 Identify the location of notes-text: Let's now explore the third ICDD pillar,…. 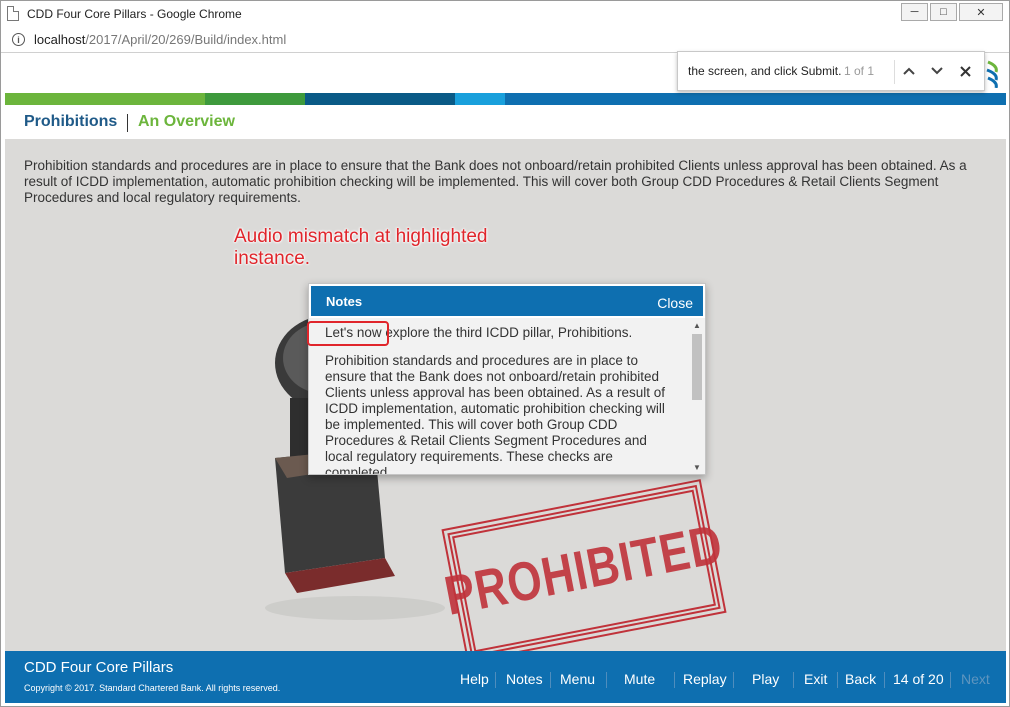
(500, 399).